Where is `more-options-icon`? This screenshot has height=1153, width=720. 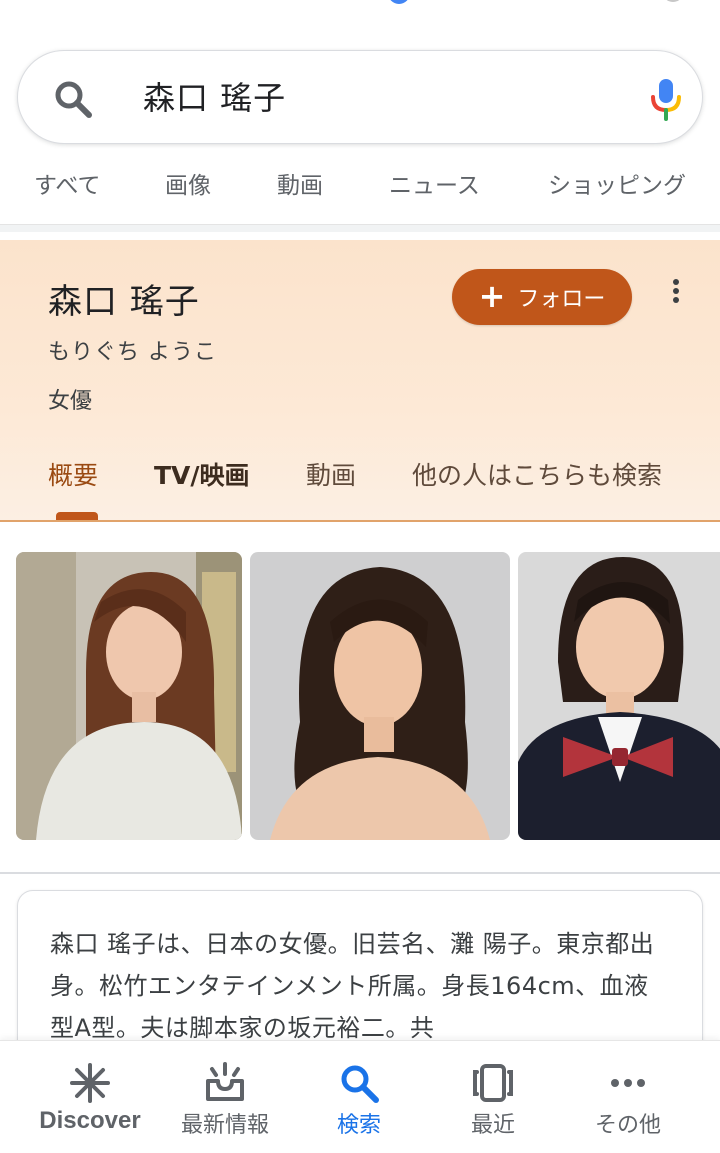 more-options-icon is located at coordinates (676, 294).